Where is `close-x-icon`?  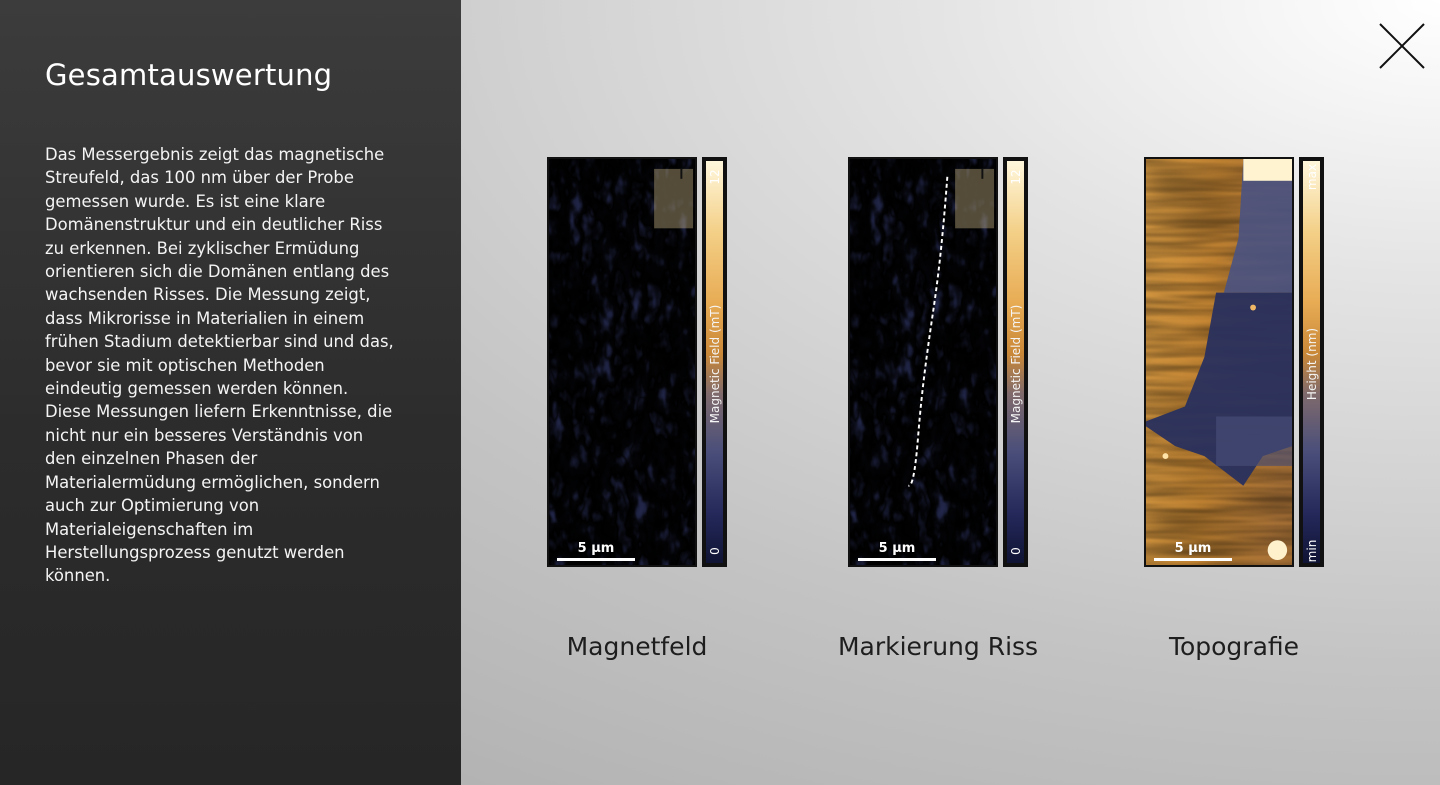 close-x-icon is located at coordinates (1402, 46).